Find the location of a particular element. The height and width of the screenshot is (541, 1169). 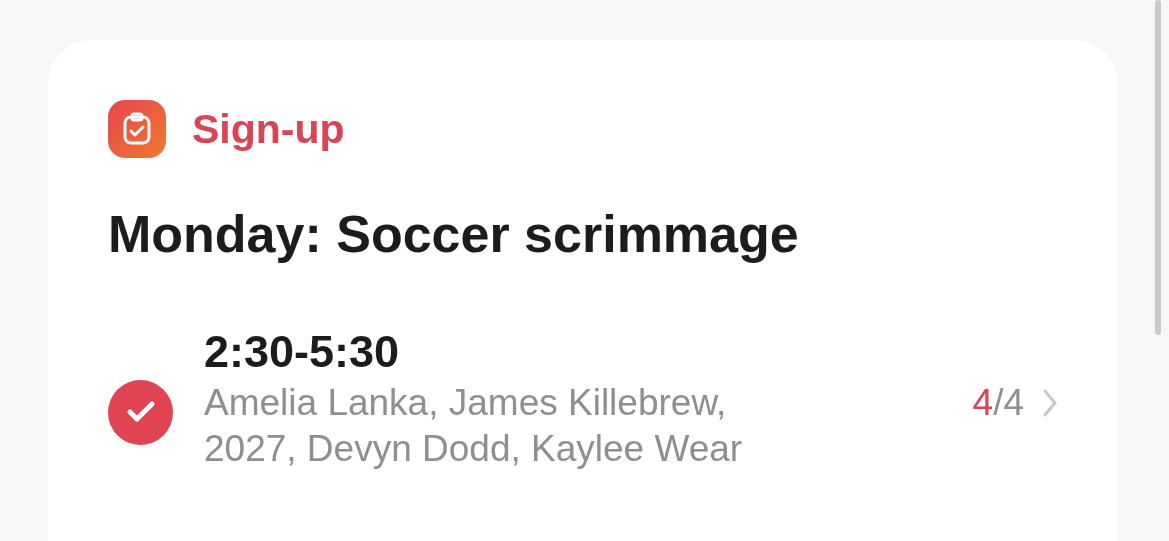

event-title: Monday: Soccer scrimmage is located at coordinates (454, 234).